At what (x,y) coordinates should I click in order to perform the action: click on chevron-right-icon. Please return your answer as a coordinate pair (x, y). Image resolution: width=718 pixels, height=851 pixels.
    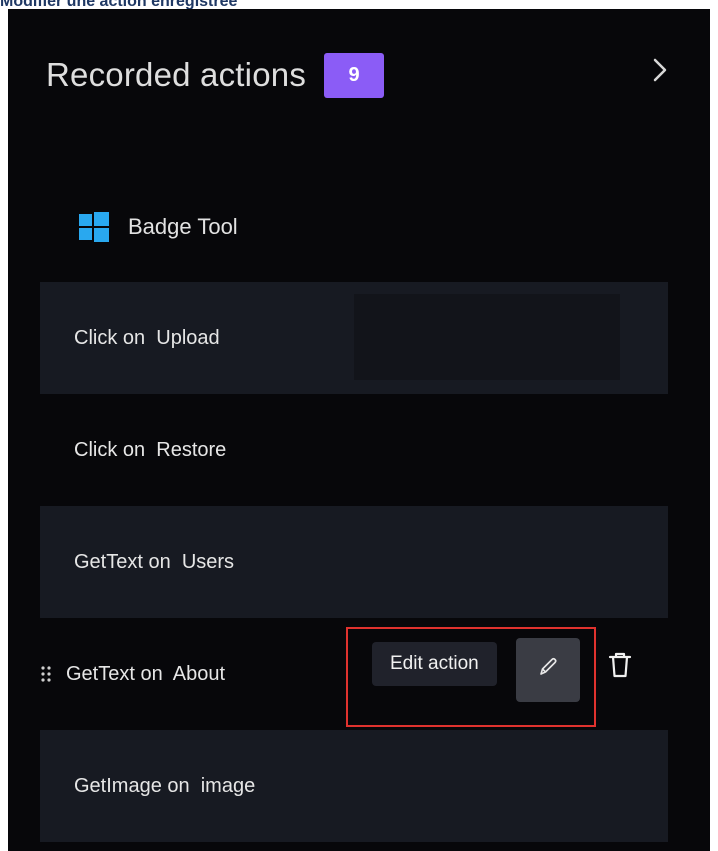
    Looking at the image, I should click on (660, 70).